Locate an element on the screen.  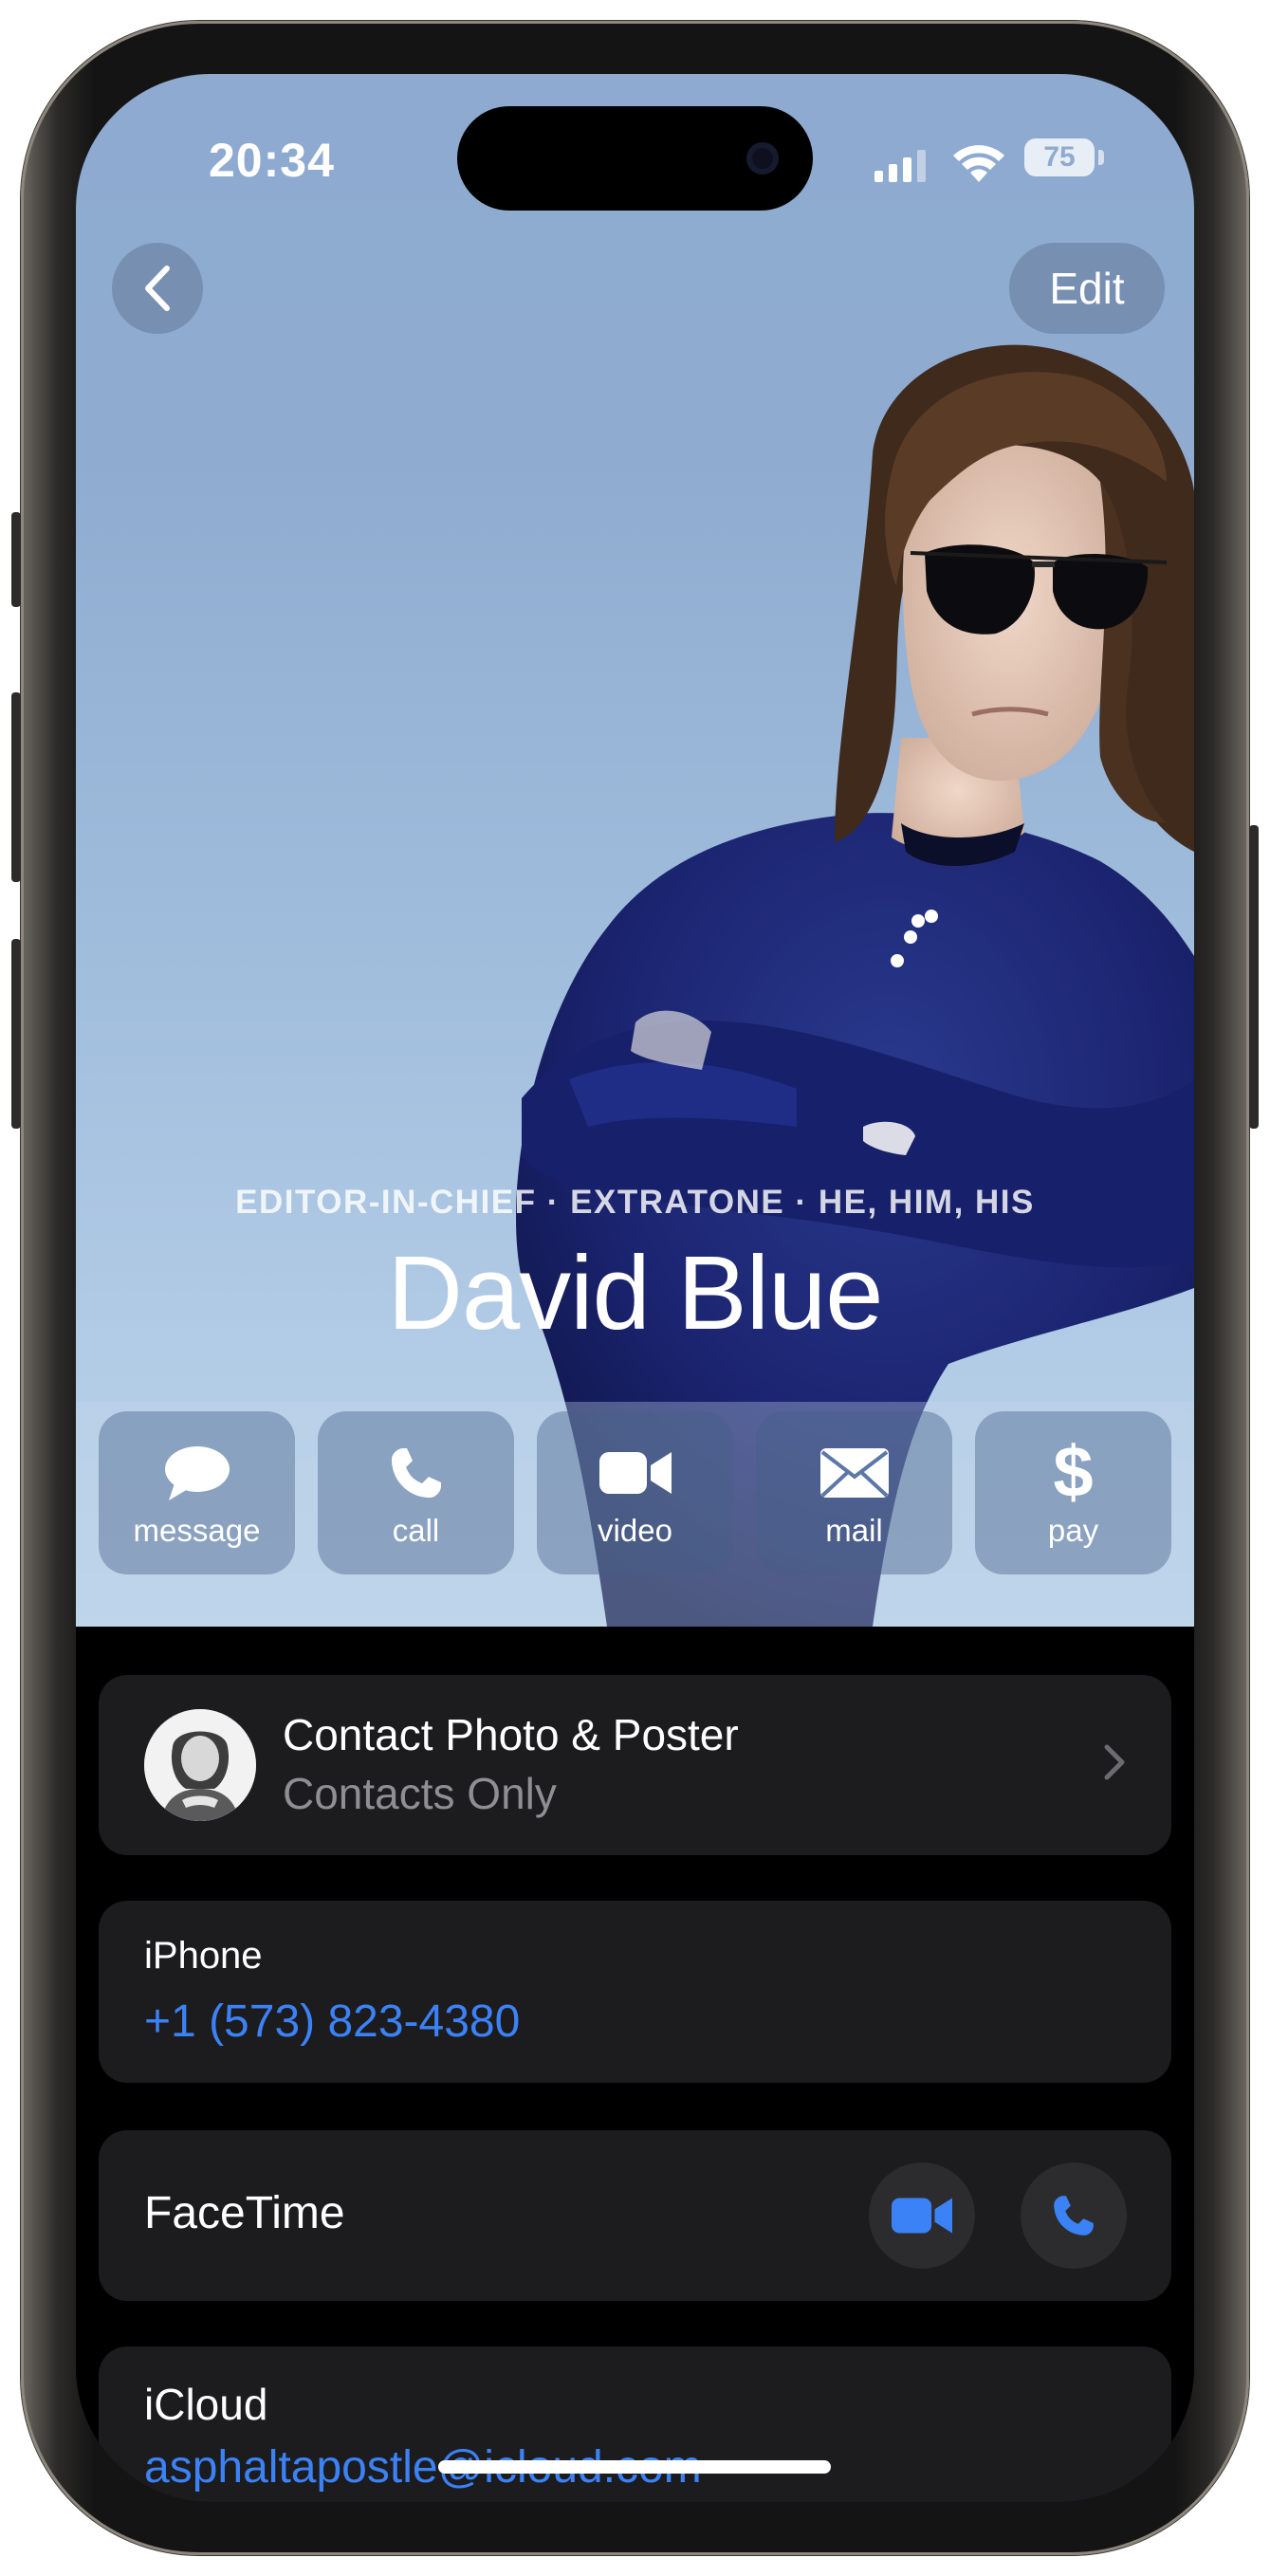
quick-actions: message call video mail $ pay is located at coordinates (635, 1492).